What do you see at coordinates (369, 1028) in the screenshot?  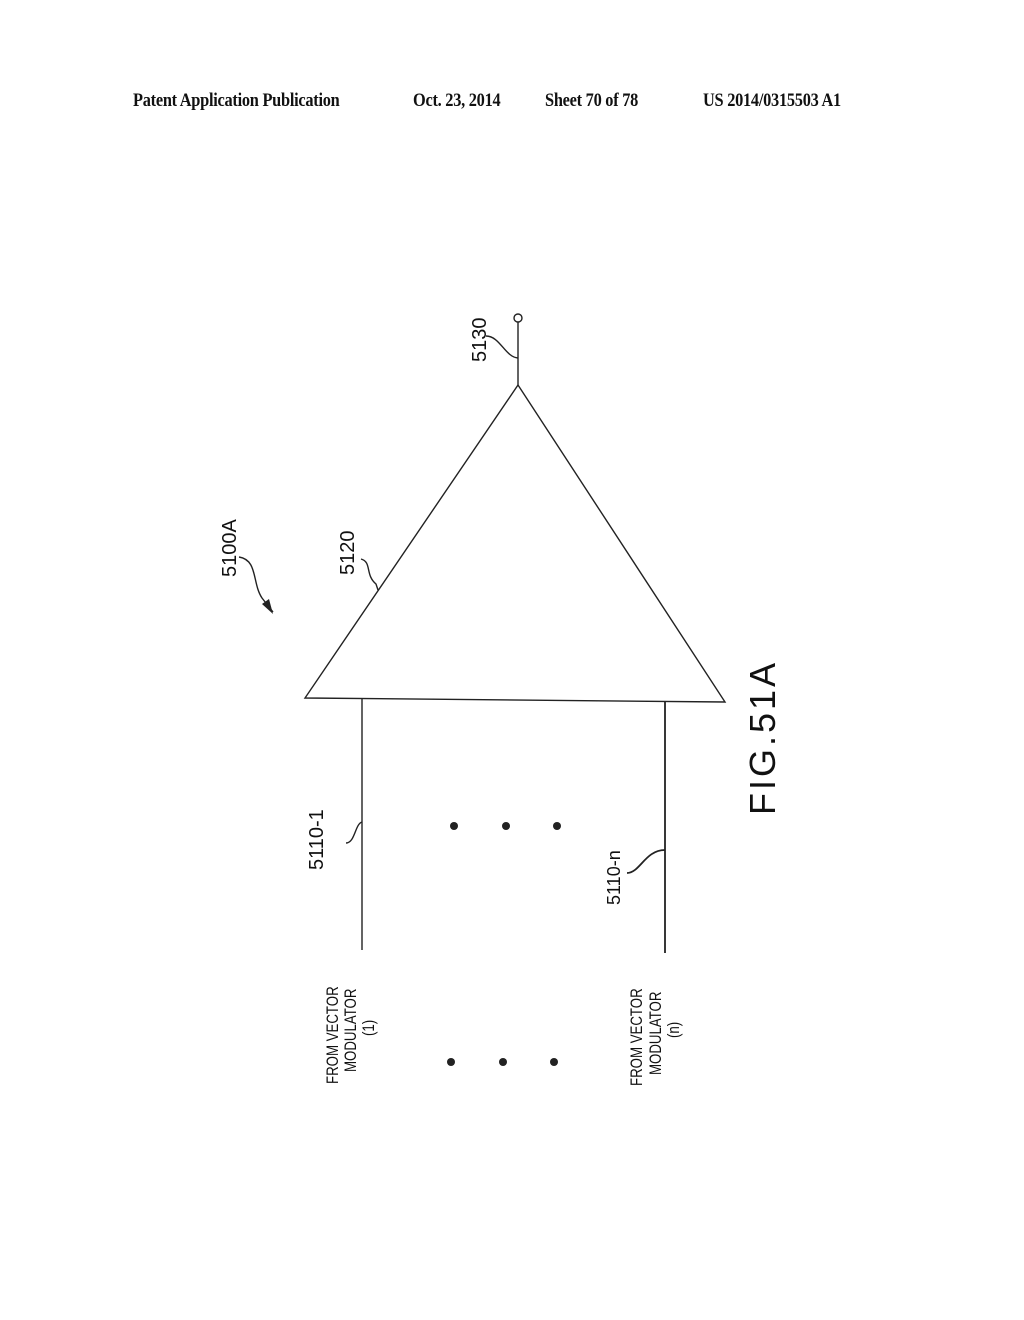 I see `source-1-line3: (1)` at bounding box center [369, 1028].